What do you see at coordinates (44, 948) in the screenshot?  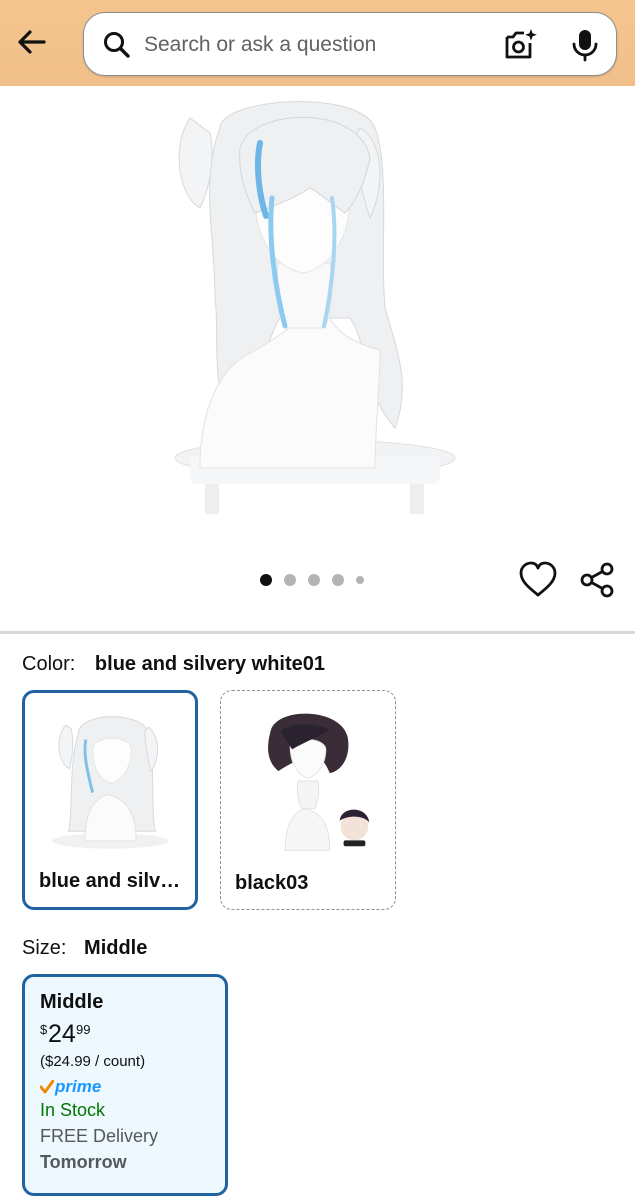 I see `size-label: Size:` at bounding box center [44, 948].